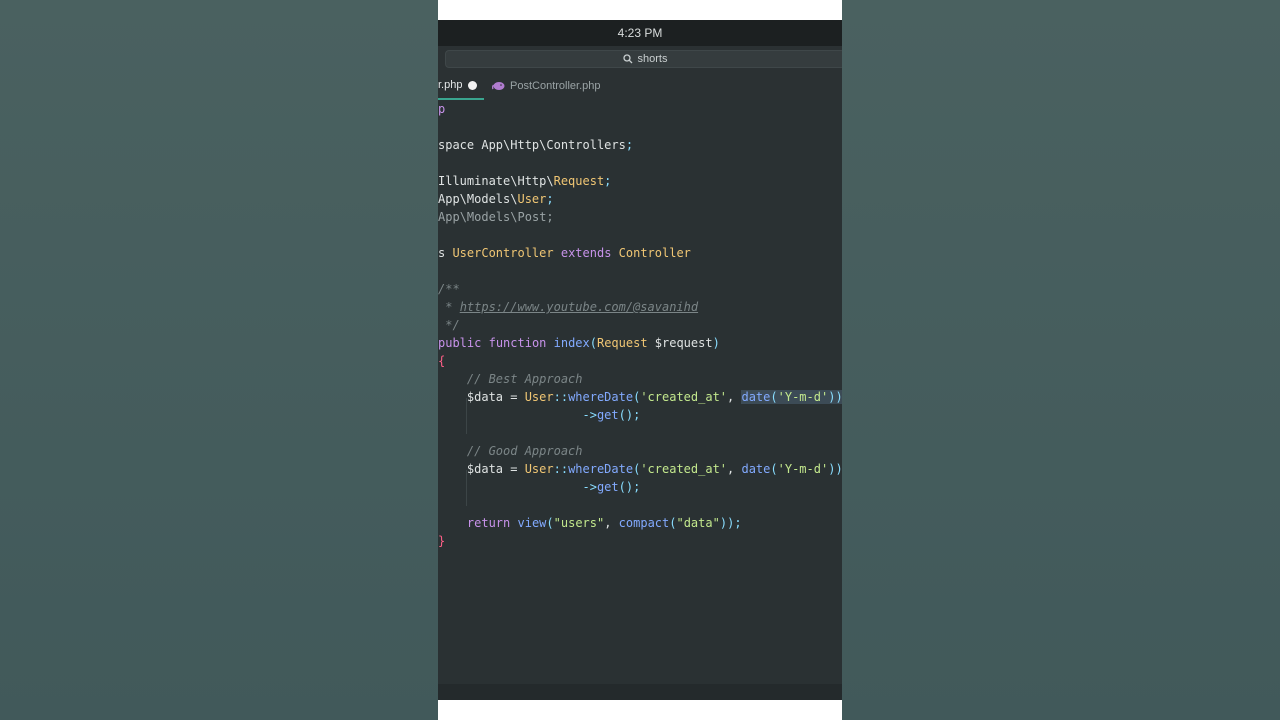 This screenshot has width=1280, height=720. I want to click on code-line-1: p, so click(442, 109).